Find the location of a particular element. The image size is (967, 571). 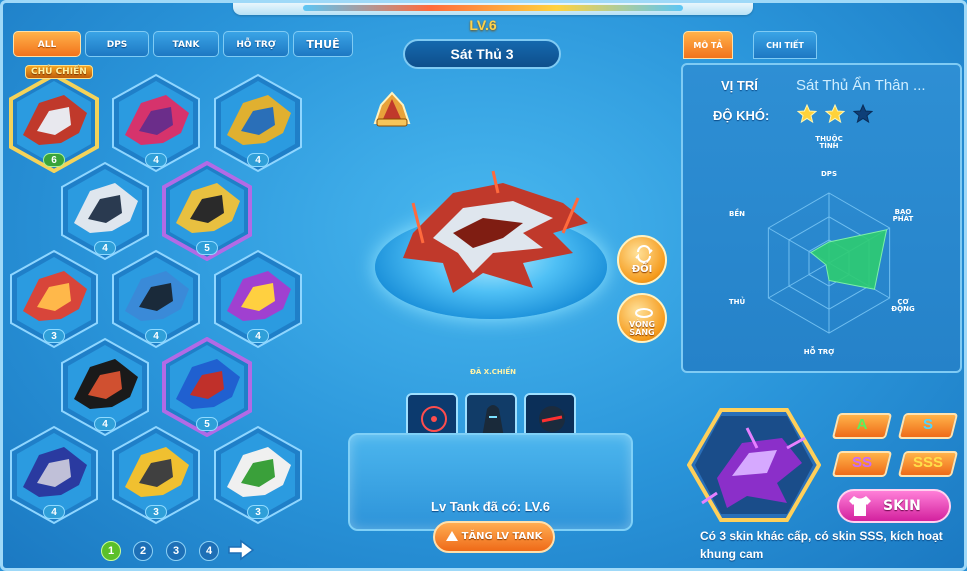

radar-title: THUỘC TÍNH is located at coordinates (829, 142).